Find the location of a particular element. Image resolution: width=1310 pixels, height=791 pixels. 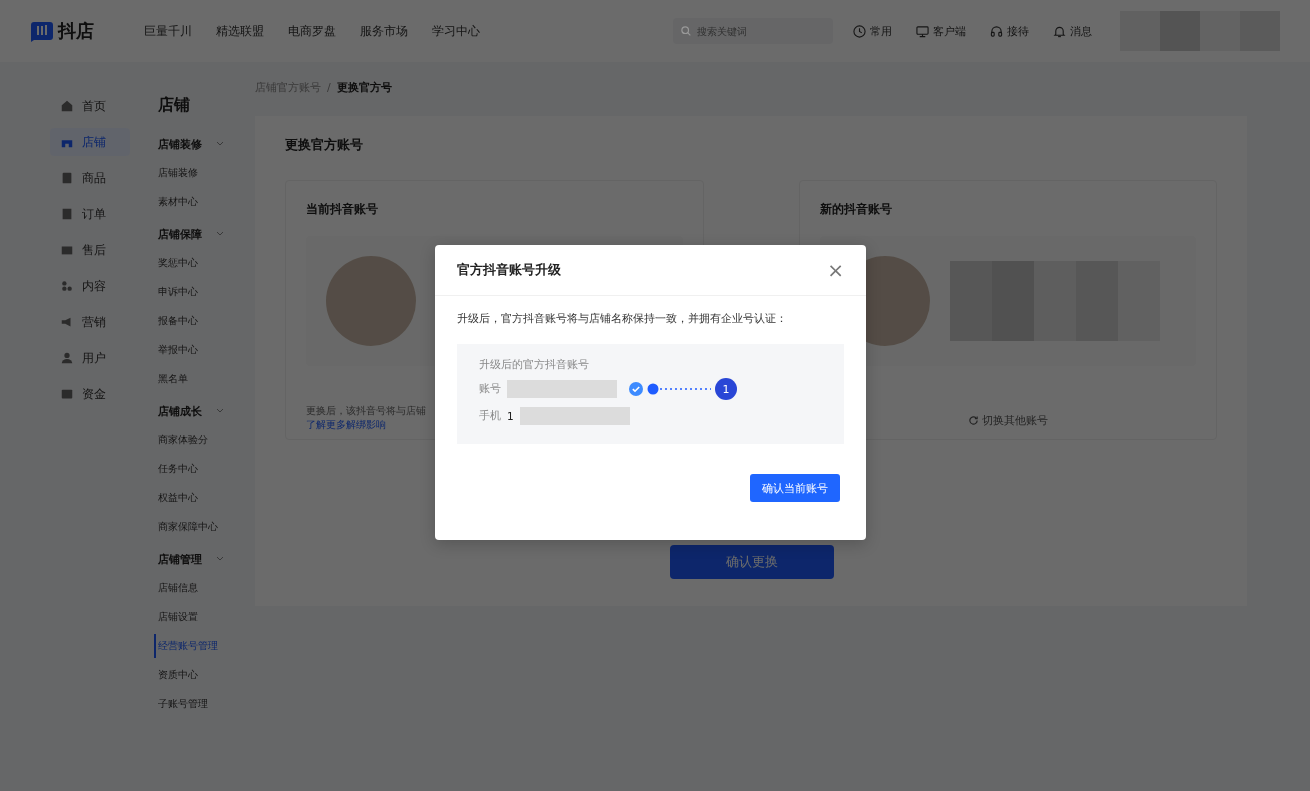

dialog-title: 官方抖音账号升级 is located at coordinates (509, 270).